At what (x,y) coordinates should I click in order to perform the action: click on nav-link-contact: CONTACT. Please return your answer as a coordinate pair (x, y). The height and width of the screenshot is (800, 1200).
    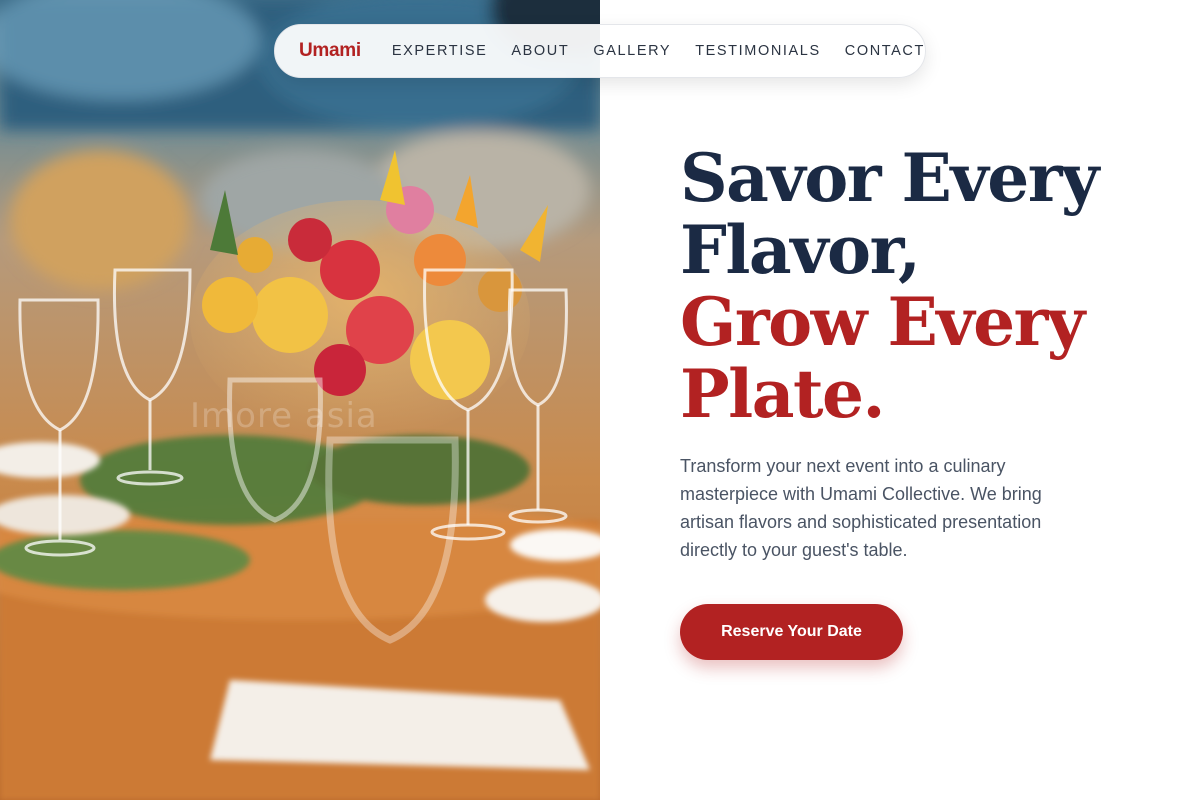
    Looking at the image, I should click on (885, 51).